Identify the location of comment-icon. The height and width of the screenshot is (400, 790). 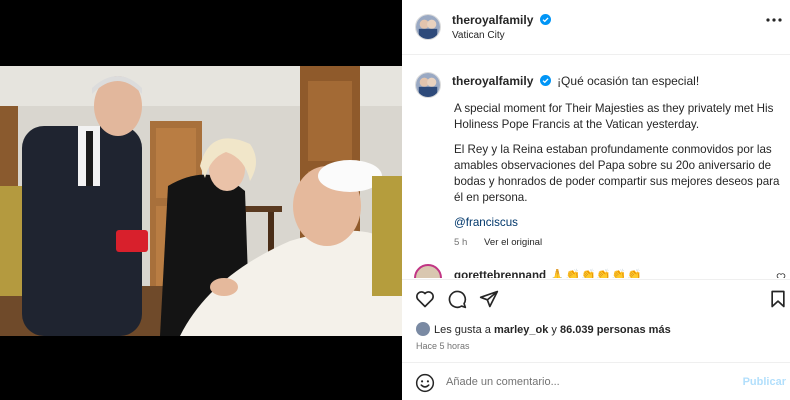
(457, 299).